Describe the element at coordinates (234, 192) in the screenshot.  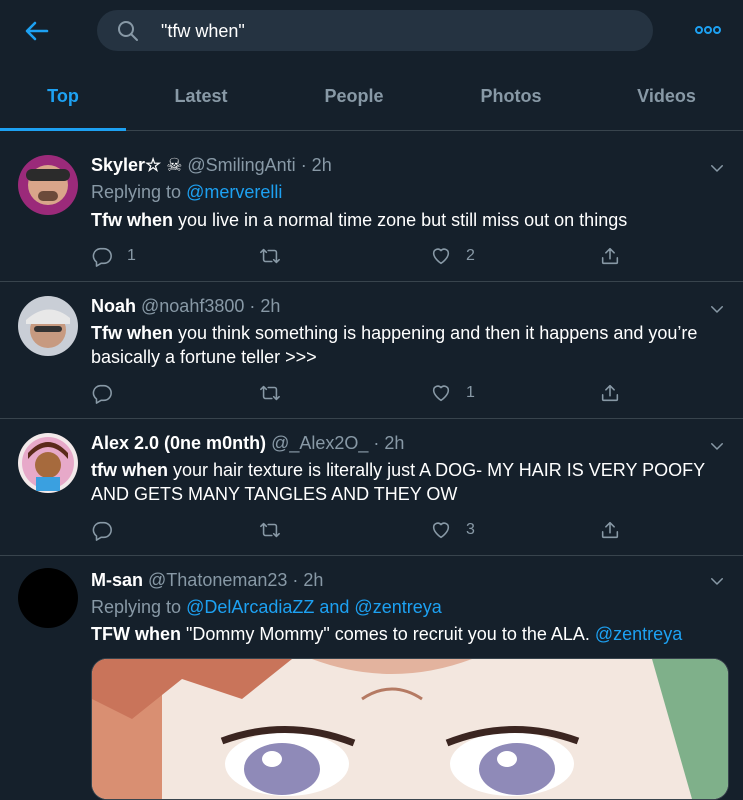
I see `mention-link: @merverelli` at that location.